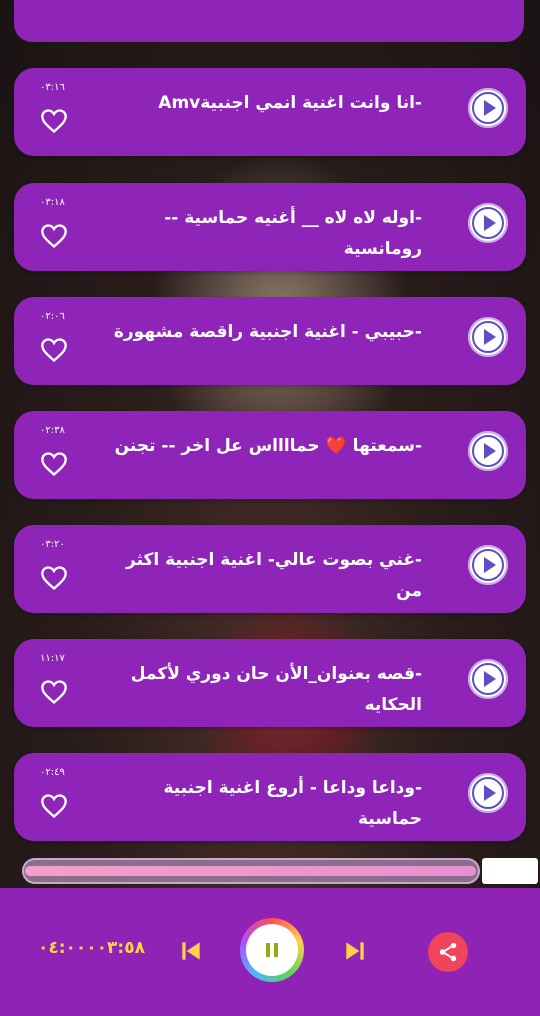 The image size is (540, 1016). I want to click on song-title: -قصه بعنوان_الأن حان دوري لأكمل الحكايه, so click(276, 689).